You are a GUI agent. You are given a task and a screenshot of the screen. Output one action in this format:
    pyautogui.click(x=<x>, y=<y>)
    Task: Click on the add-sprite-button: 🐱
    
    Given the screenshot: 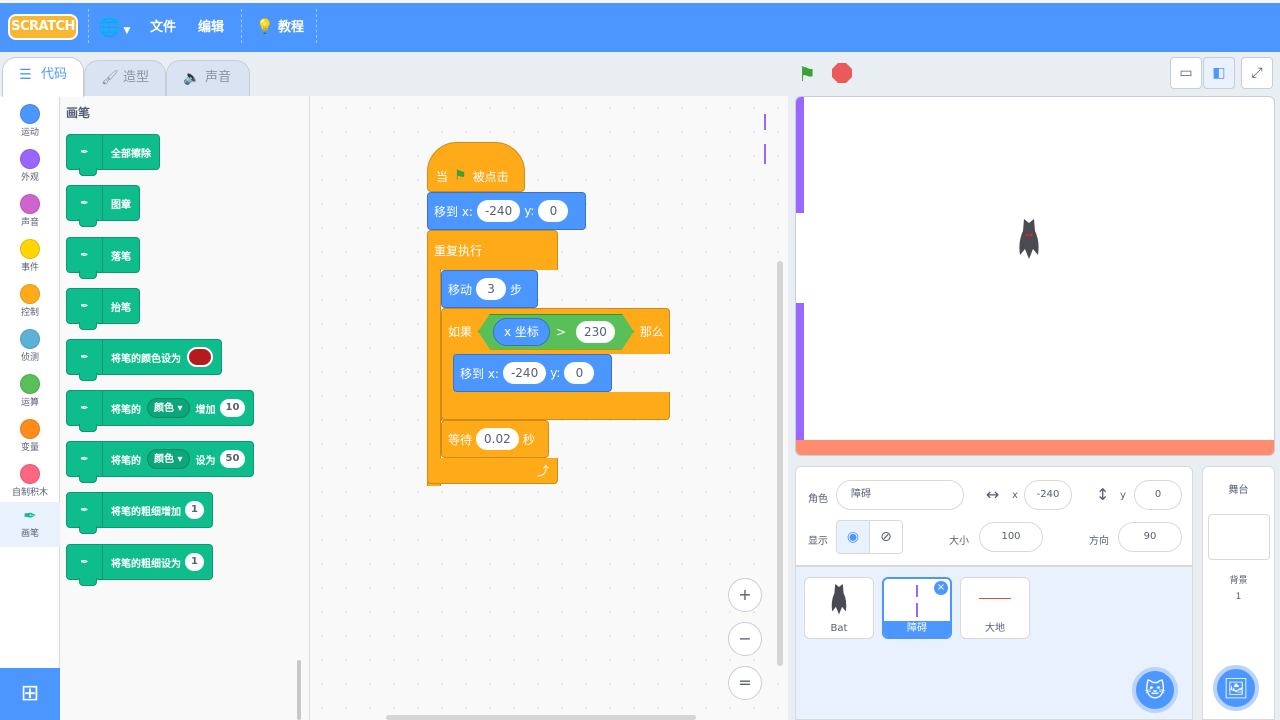 What is the action you would take?
    pyautogui.click(x=1155, y=690)
    